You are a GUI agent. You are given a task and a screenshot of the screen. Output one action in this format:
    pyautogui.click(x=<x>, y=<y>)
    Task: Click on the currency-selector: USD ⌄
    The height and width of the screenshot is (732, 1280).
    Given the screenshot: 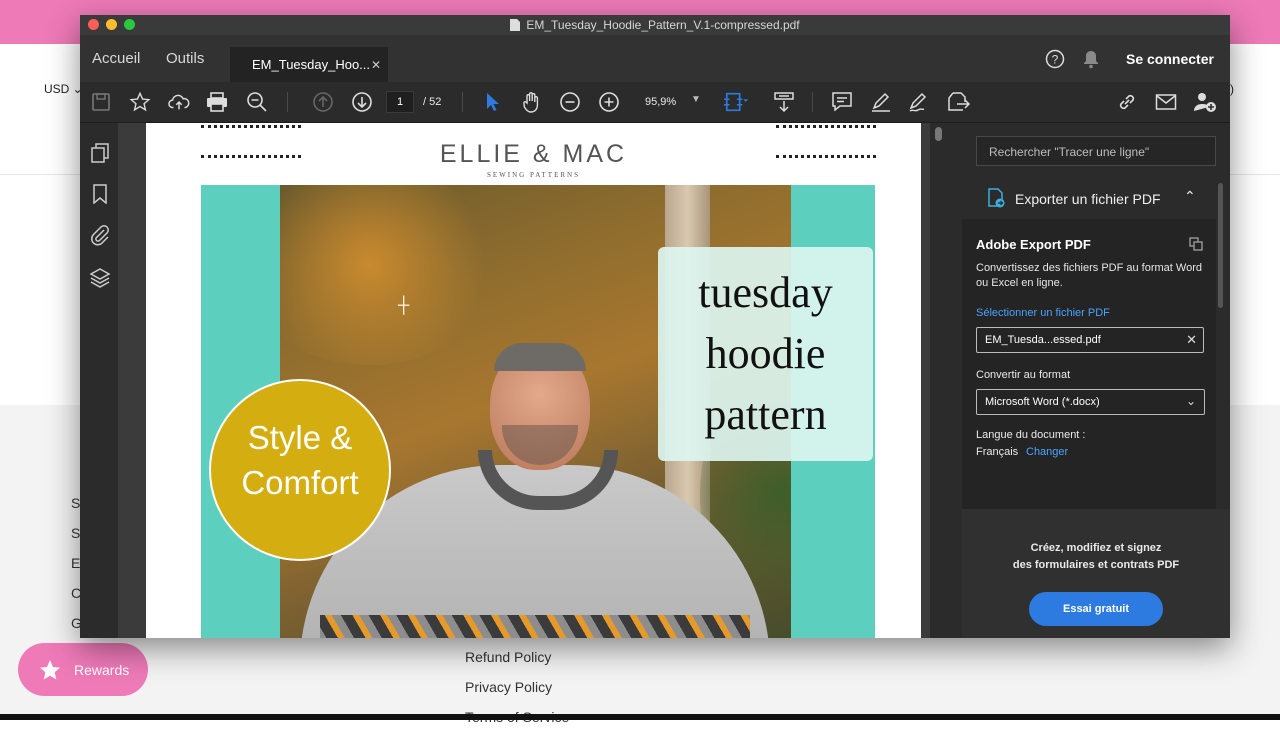 What is the action you would take?
    pyautogui.click(x=63, y=89)
    